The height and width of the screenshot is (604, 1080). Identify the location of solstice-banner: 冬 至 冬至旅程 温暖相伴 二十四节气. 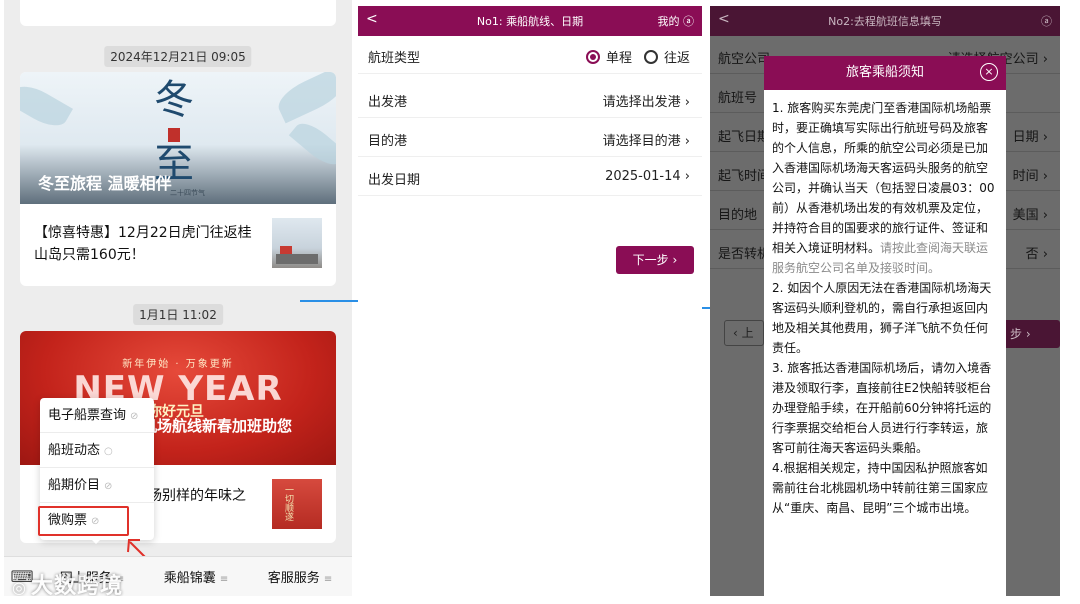
(178, 138).